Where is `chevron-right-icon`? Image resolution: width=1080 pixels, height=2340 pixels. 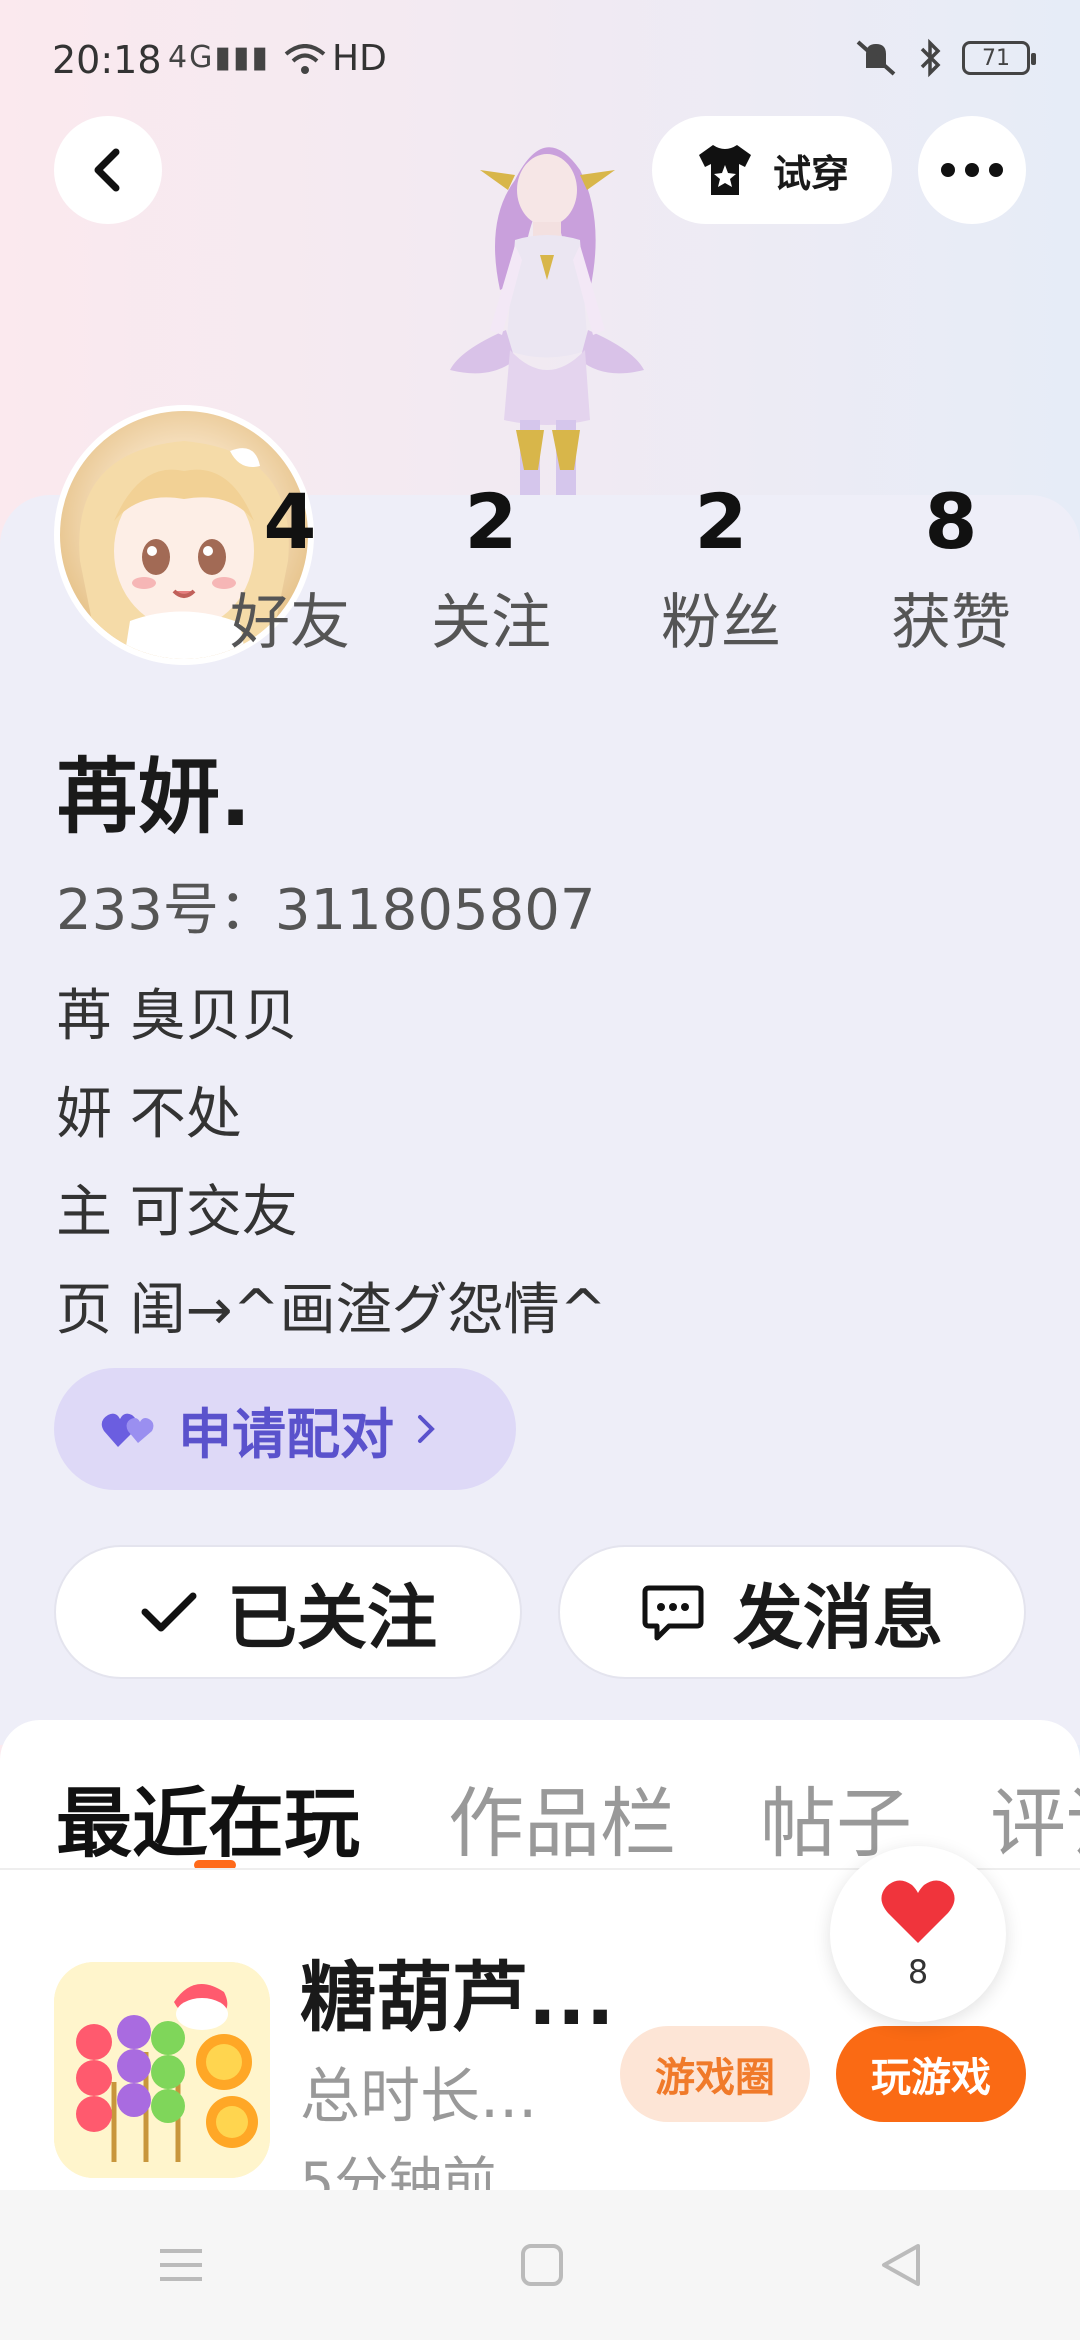 chevron-right-icon is located at coordinates (426, 1429).